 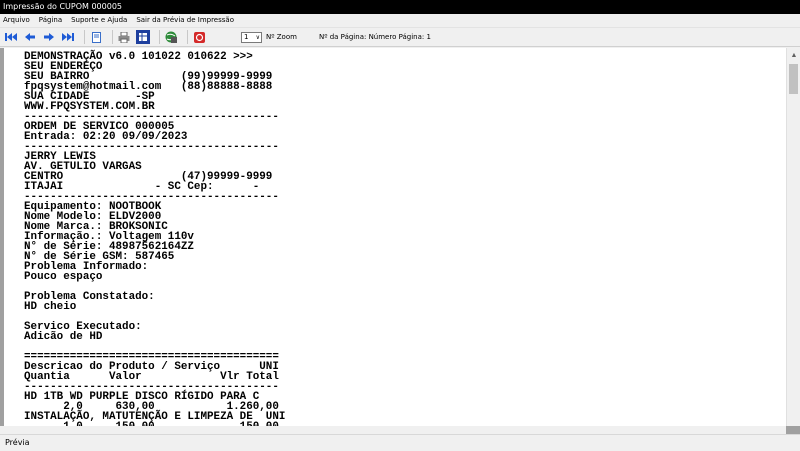 I want to click on first-page-button, so click(x=11, y=37).